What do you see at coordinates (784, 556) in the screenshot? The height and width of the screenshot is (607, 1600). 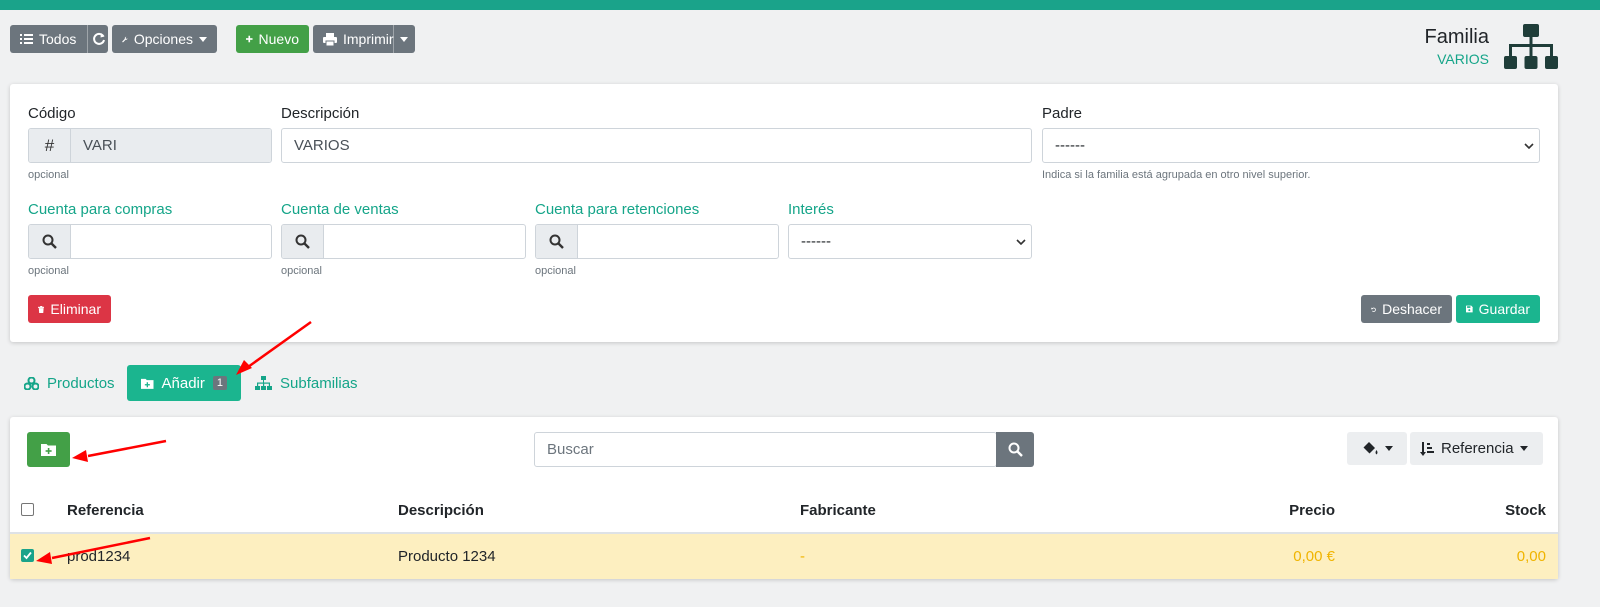 I see `table-row: prod1234 Producto 1234 - 0,00 € 0,00` at bounding box center [784, 556].